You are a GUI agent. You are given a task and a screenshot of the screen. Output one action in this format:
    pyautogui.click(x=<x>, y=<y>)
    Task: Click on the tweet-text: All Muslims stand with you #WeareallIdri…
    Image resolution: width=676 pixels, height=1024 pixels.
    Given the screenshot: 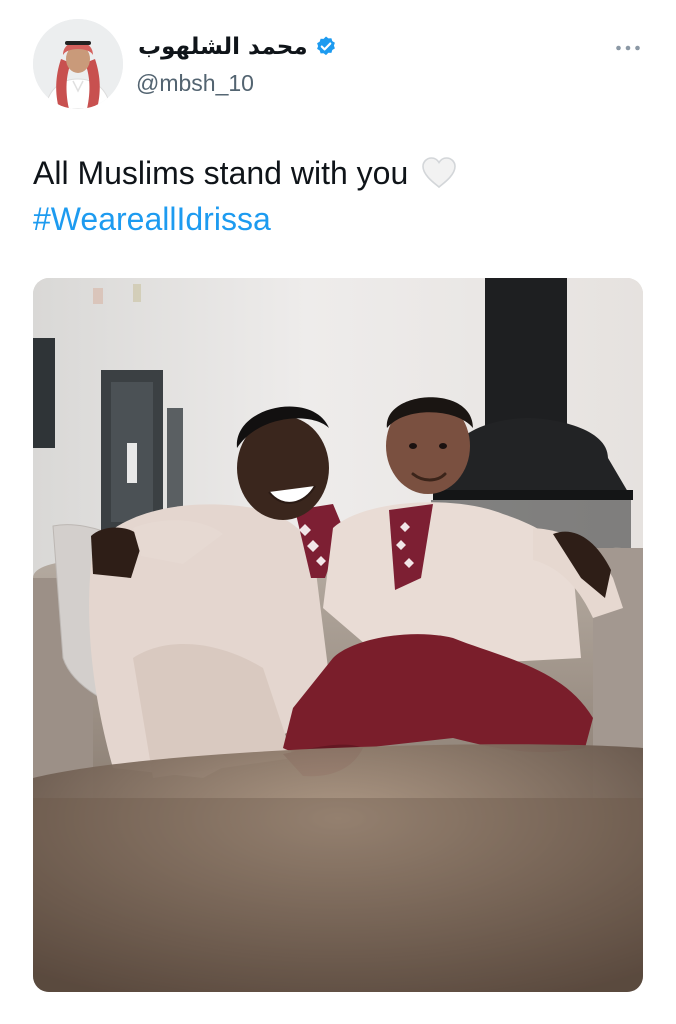 What is the action you would take?
    pyautogui.click(x=338, y=196)
    